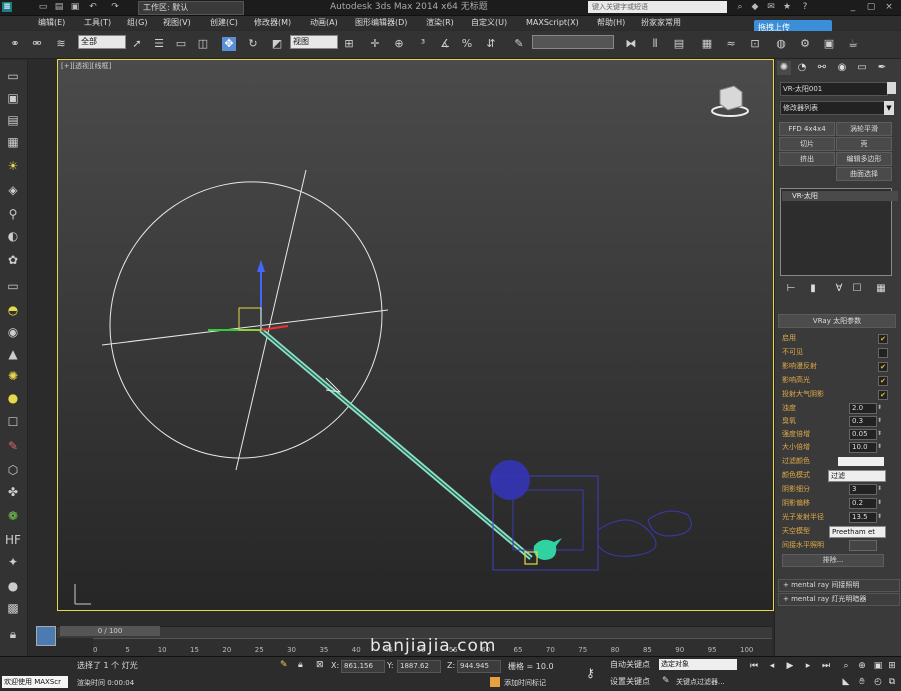 The image size is (901, 691). Describe the element at coordinates (839, 585) in the screenshot. I see `mental-ray-indirect-rollout: + mental ray 间接照明` at that location.